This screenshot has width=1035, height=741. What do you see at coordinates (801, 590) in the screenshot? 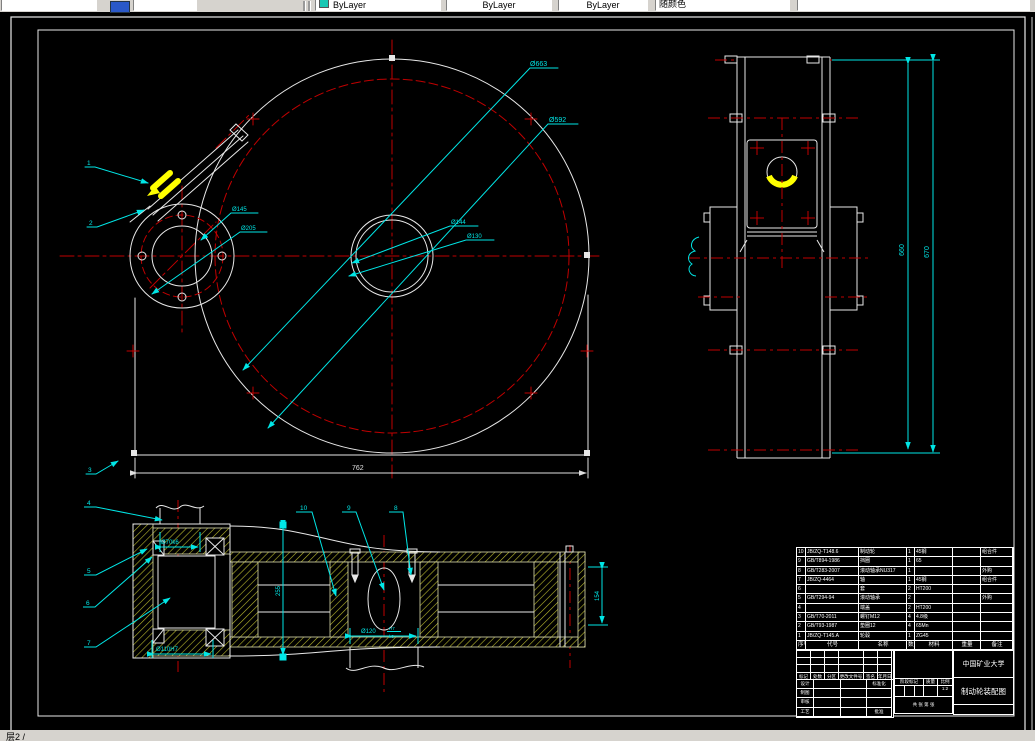
I see `bom-cell: 6` at bounding box center [801, 590].